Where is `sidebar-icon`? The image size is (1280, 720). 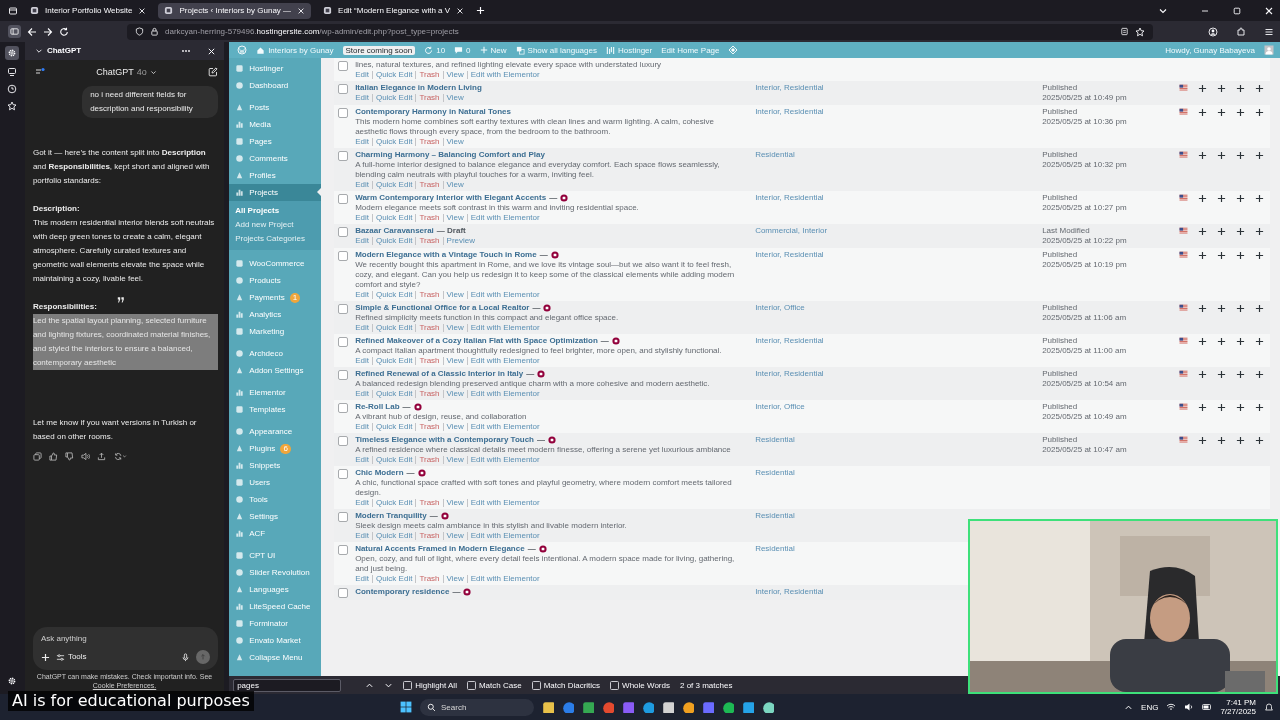 sidebar-icon is located at coordinates (39, 72).